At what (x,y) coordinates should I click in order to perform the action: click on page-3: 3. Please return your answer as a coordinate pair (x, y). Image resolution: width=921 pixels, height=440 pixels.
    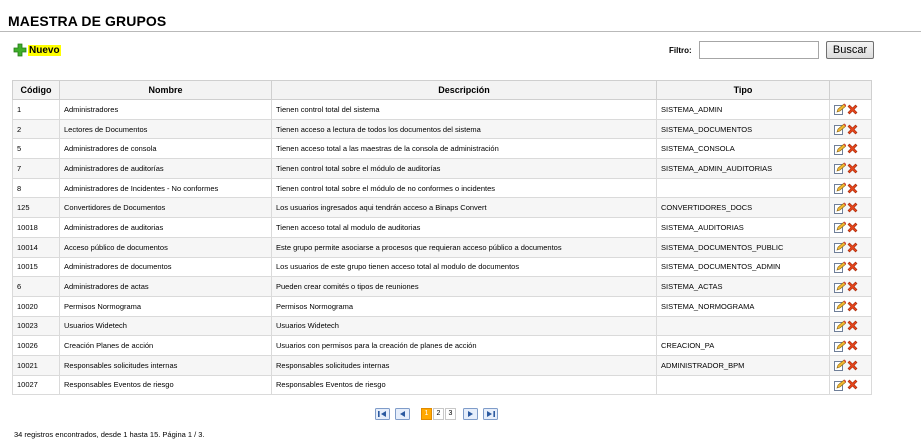
    Looking at the image, I should click on (450, 413).